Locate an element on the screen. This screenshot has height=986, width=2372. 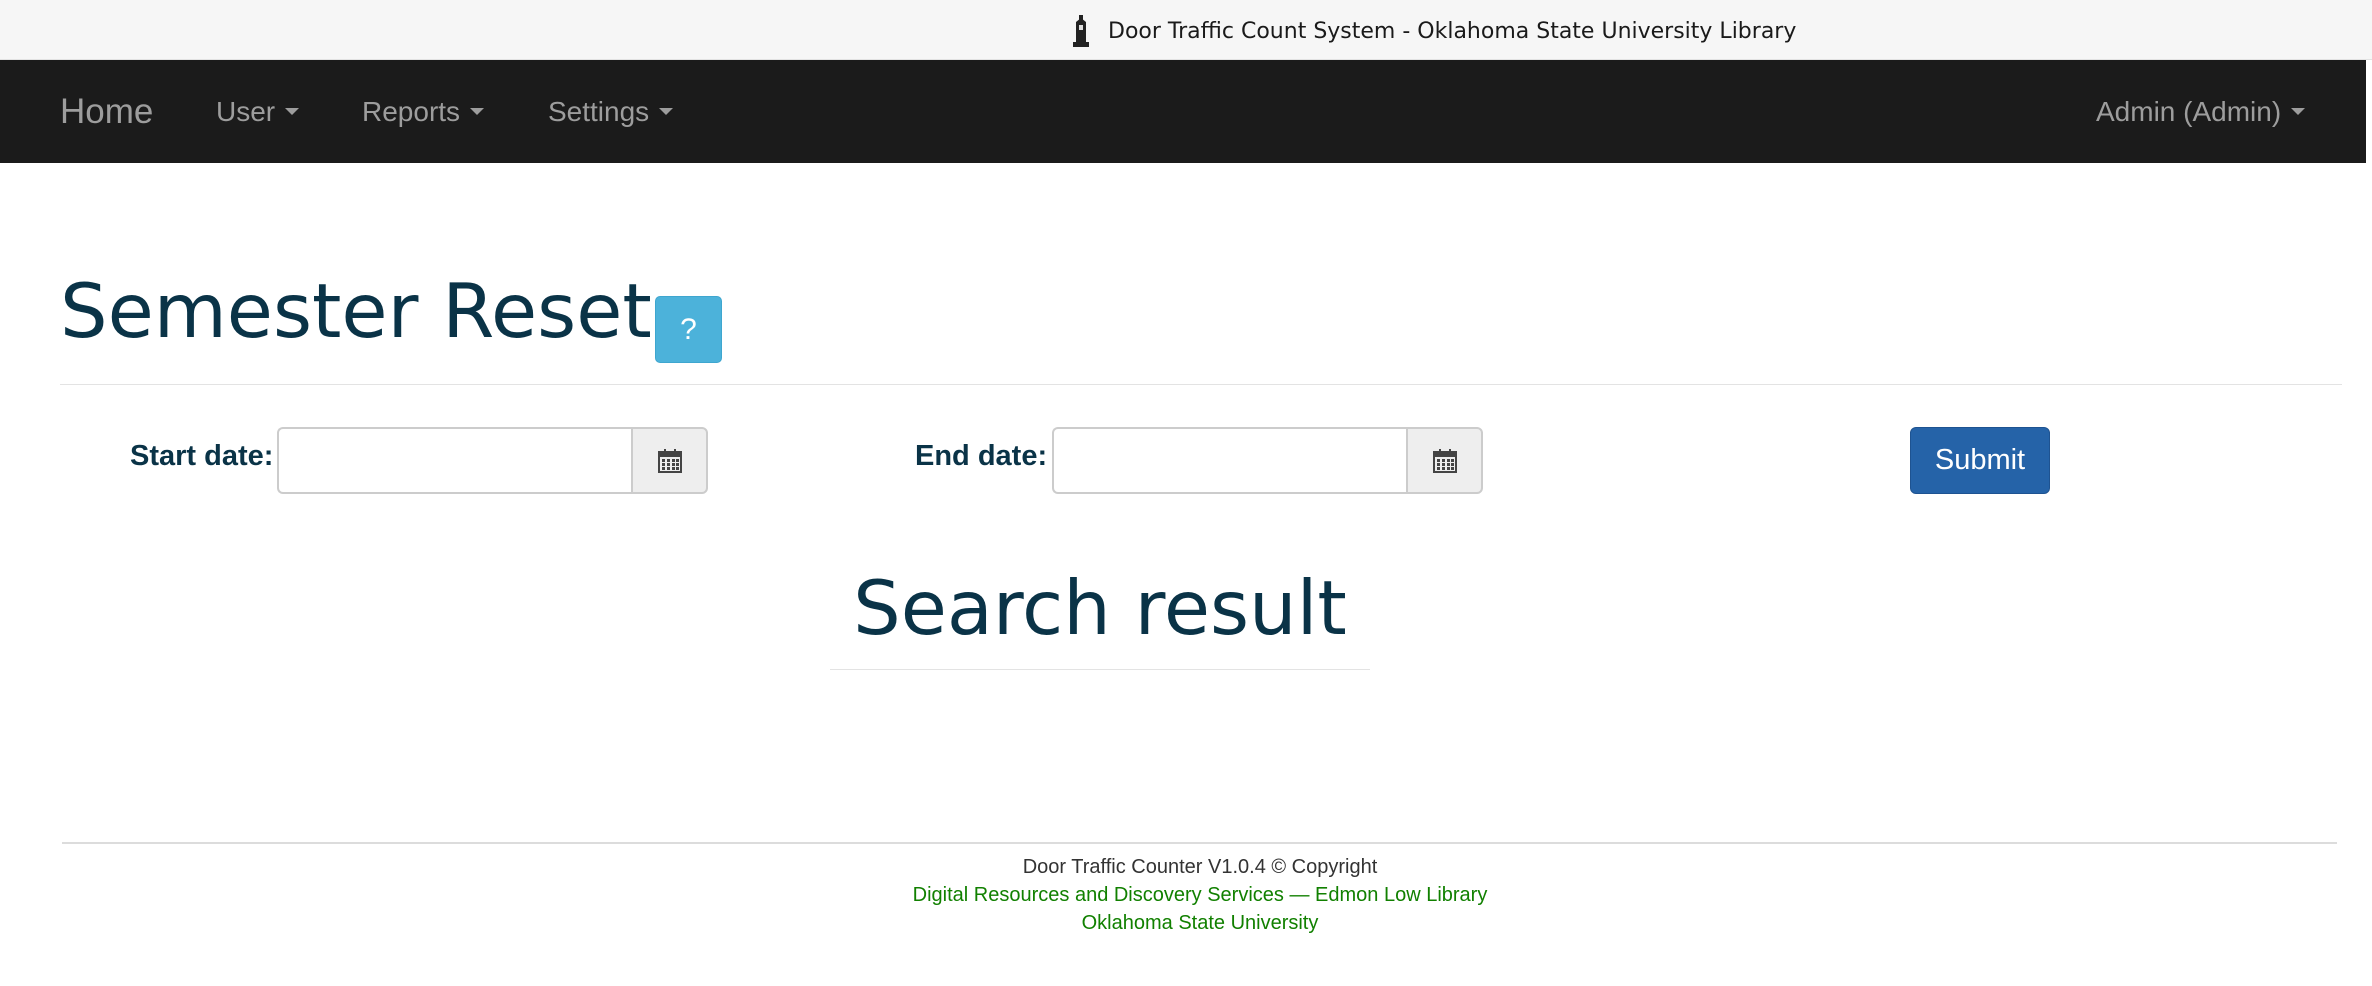
result-divider is located at coordinates (1100, 669).